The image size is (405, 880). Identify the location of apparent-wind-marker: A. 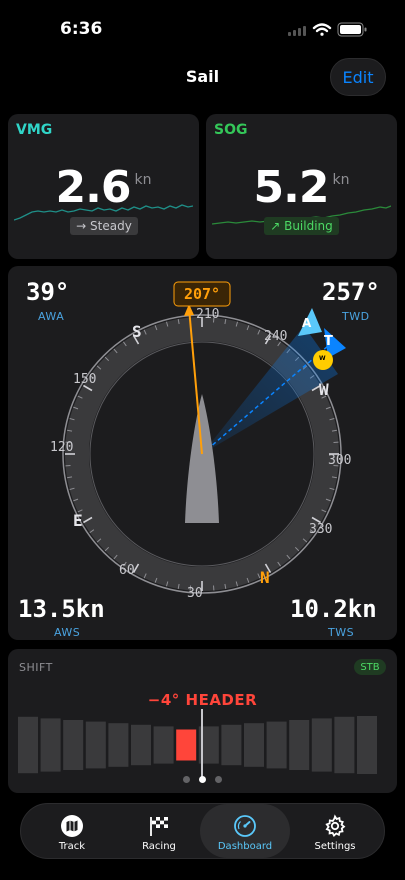
(307, 323).